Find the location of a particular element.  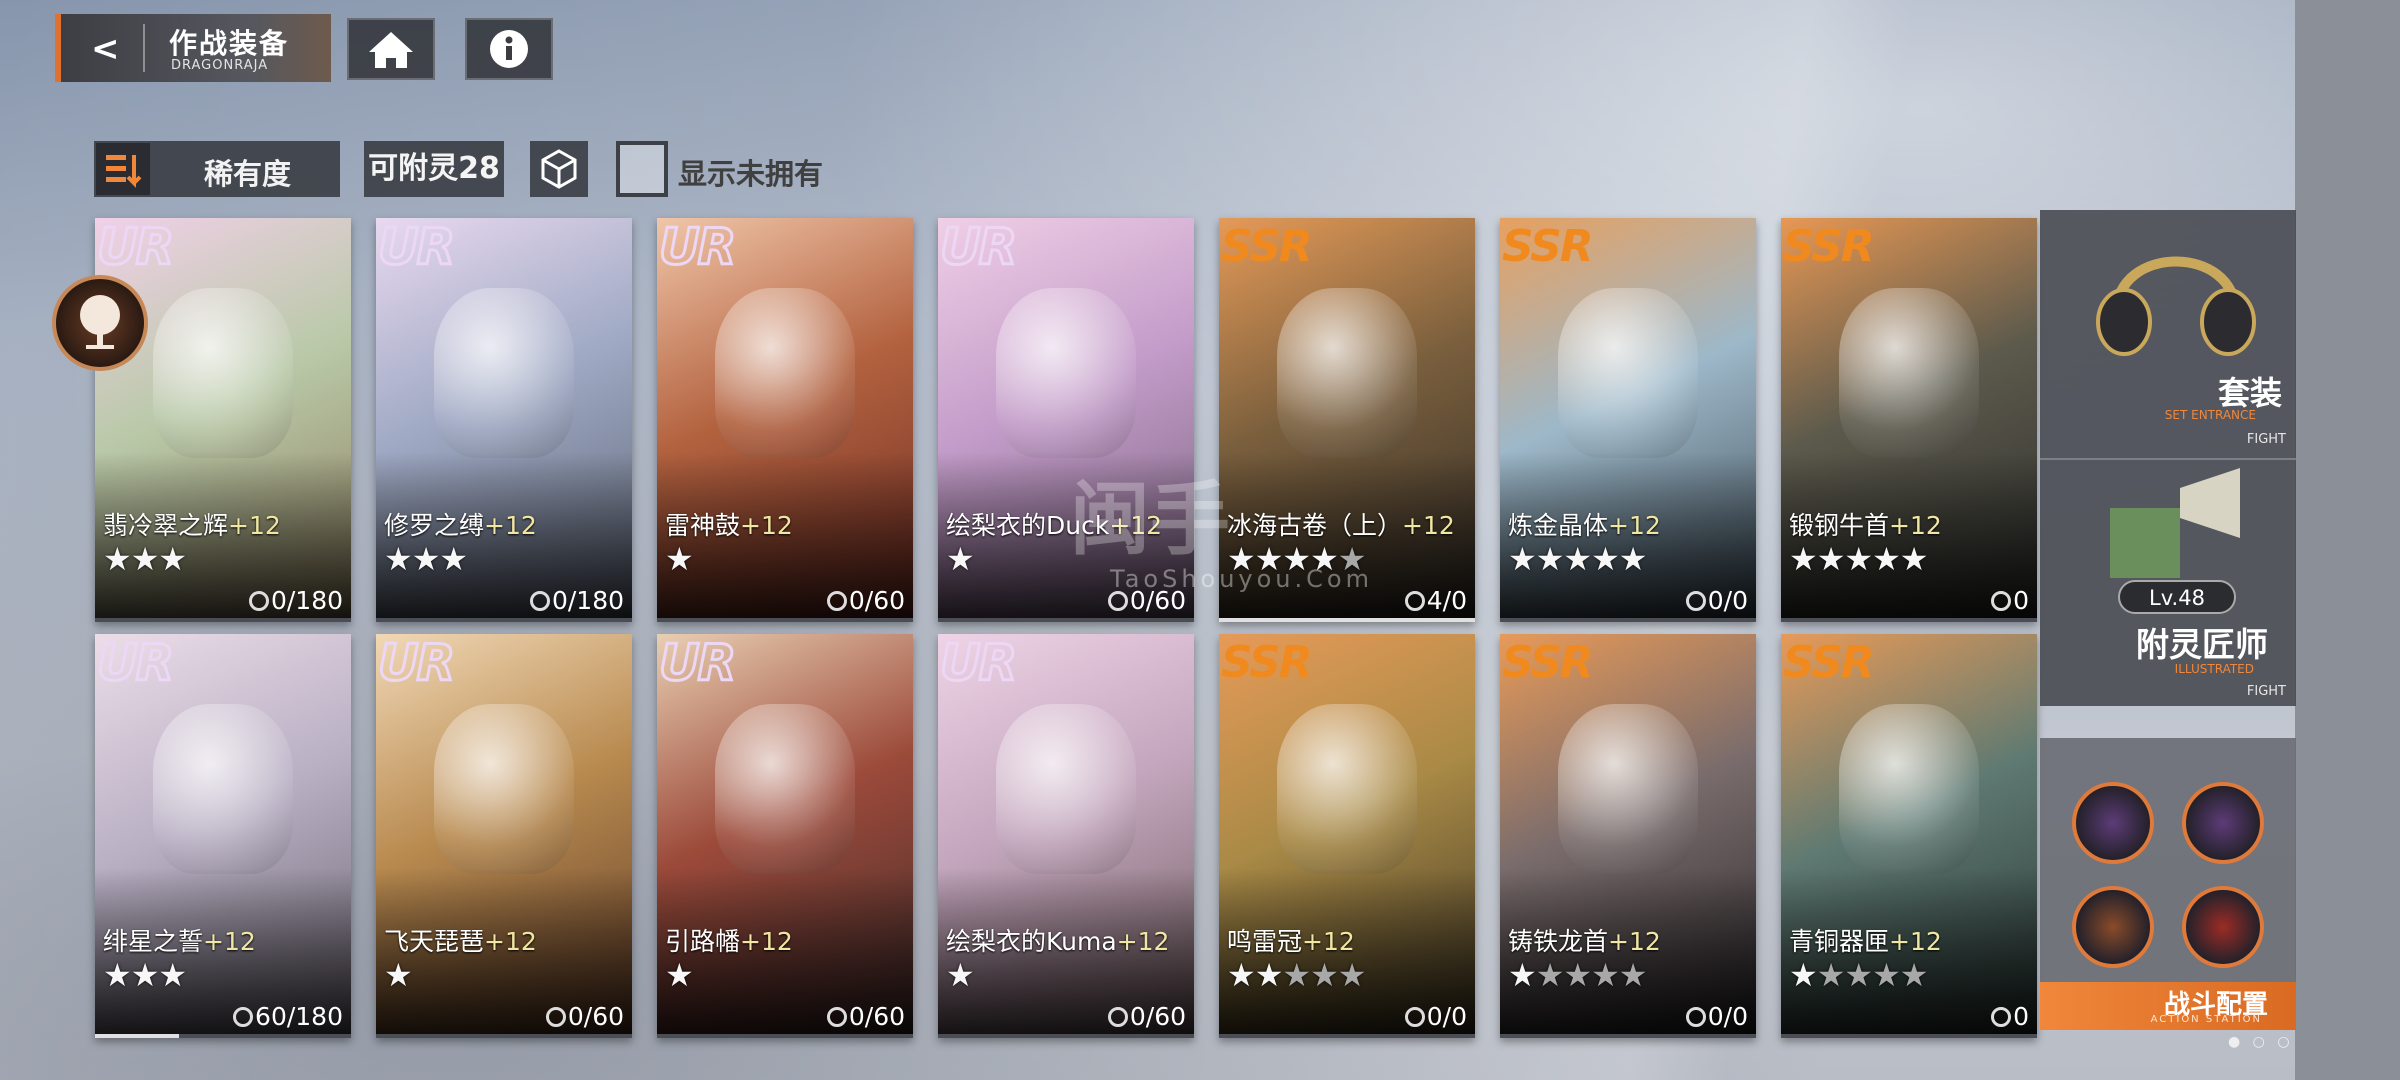

skill-slot-2-icon is located at coordinates (2223, 823).